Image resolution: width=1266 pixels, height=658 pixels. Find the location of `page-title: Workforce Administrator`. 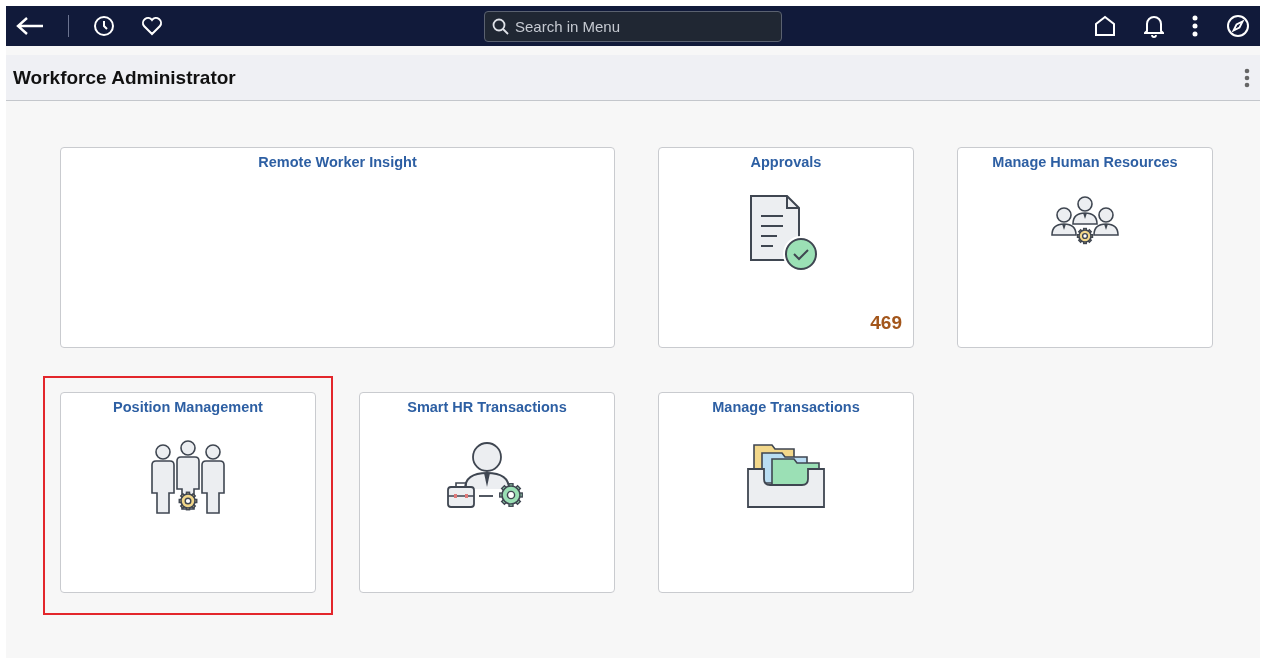

page-title: Workforce Administrator is located at coordinates (124, 77).